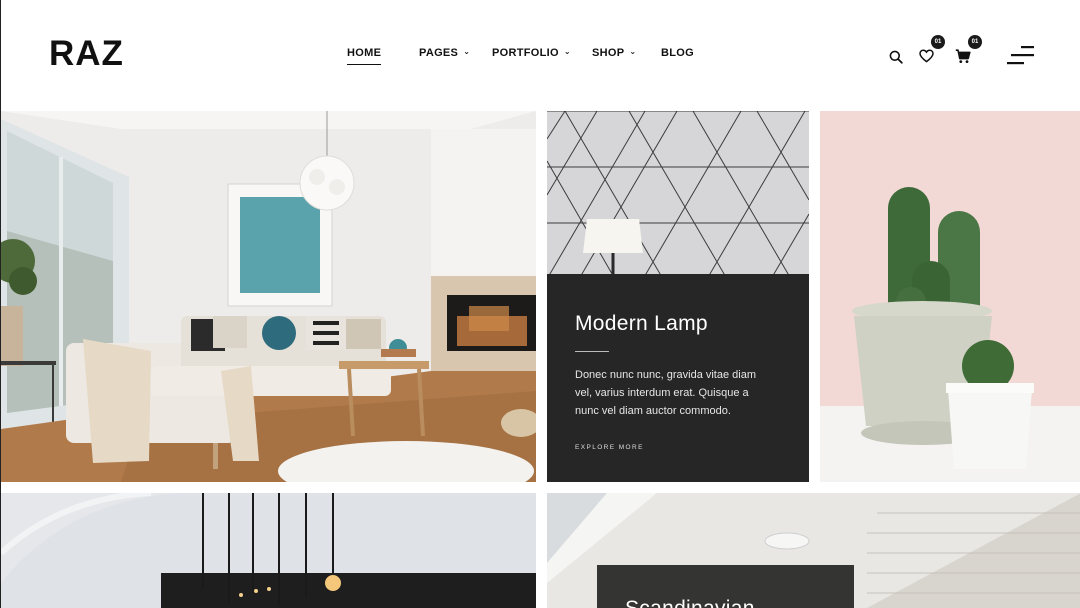  I want to click on scandinavian-overlay-panel: Scandinavian, so click(725, 586).